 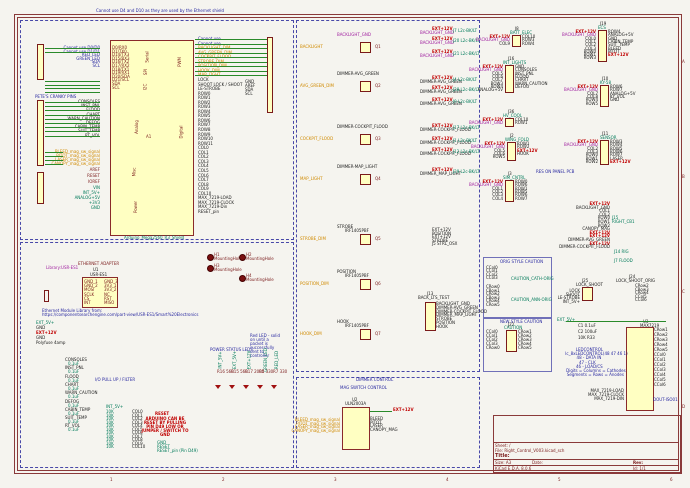 What do you see at coordinates (311, 46) in the screenshot?
I see `mosfet-gate-net: BACKLIGHT` at bounding box center [311, 46].